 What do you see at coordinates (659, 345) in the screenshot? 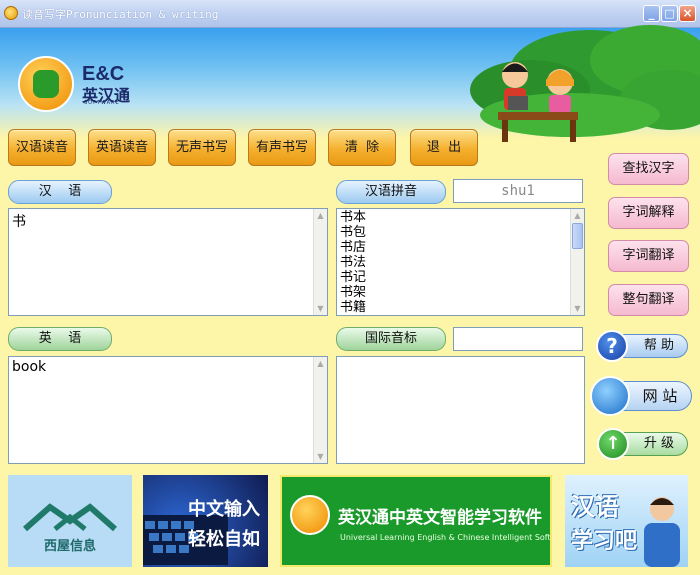
I see `help-label: 帮 助` at bounding box center [659, 345].